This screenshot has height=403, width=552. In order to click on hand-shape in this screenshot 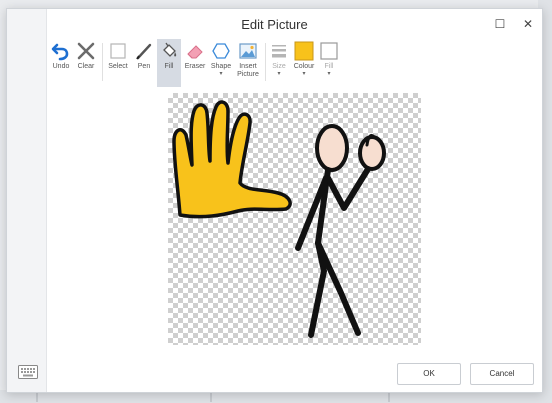, I will do `click(232, 159)`.